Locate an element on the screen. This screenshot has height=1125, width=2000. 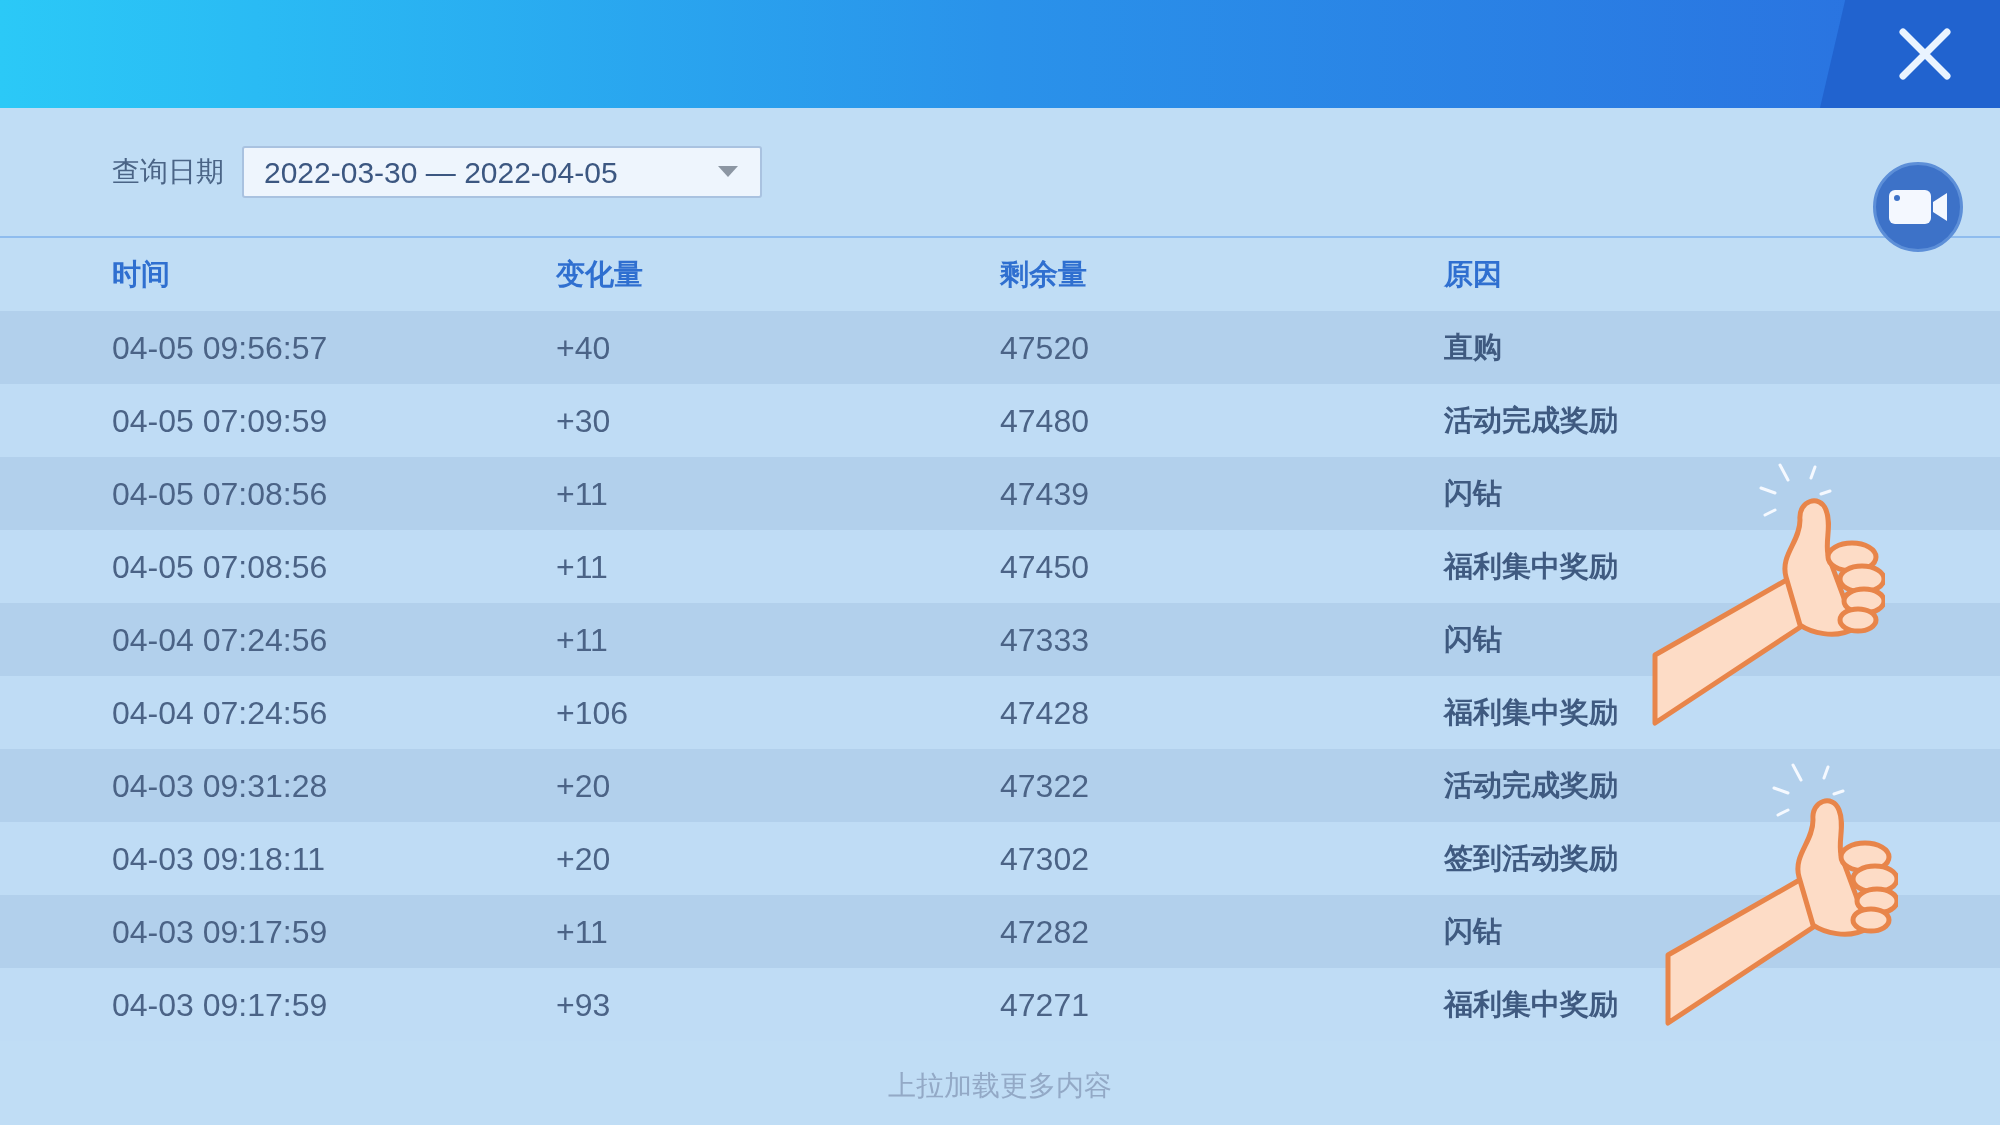
close-button is located at coordinates (1910, 54).